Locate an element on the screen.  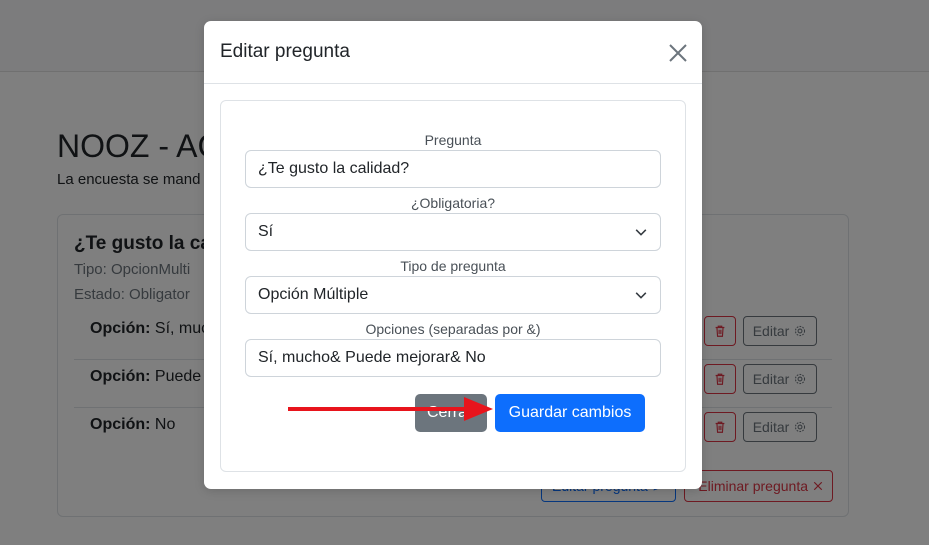
obligatoria-selected: Sí is located at coordinates (266, 231).